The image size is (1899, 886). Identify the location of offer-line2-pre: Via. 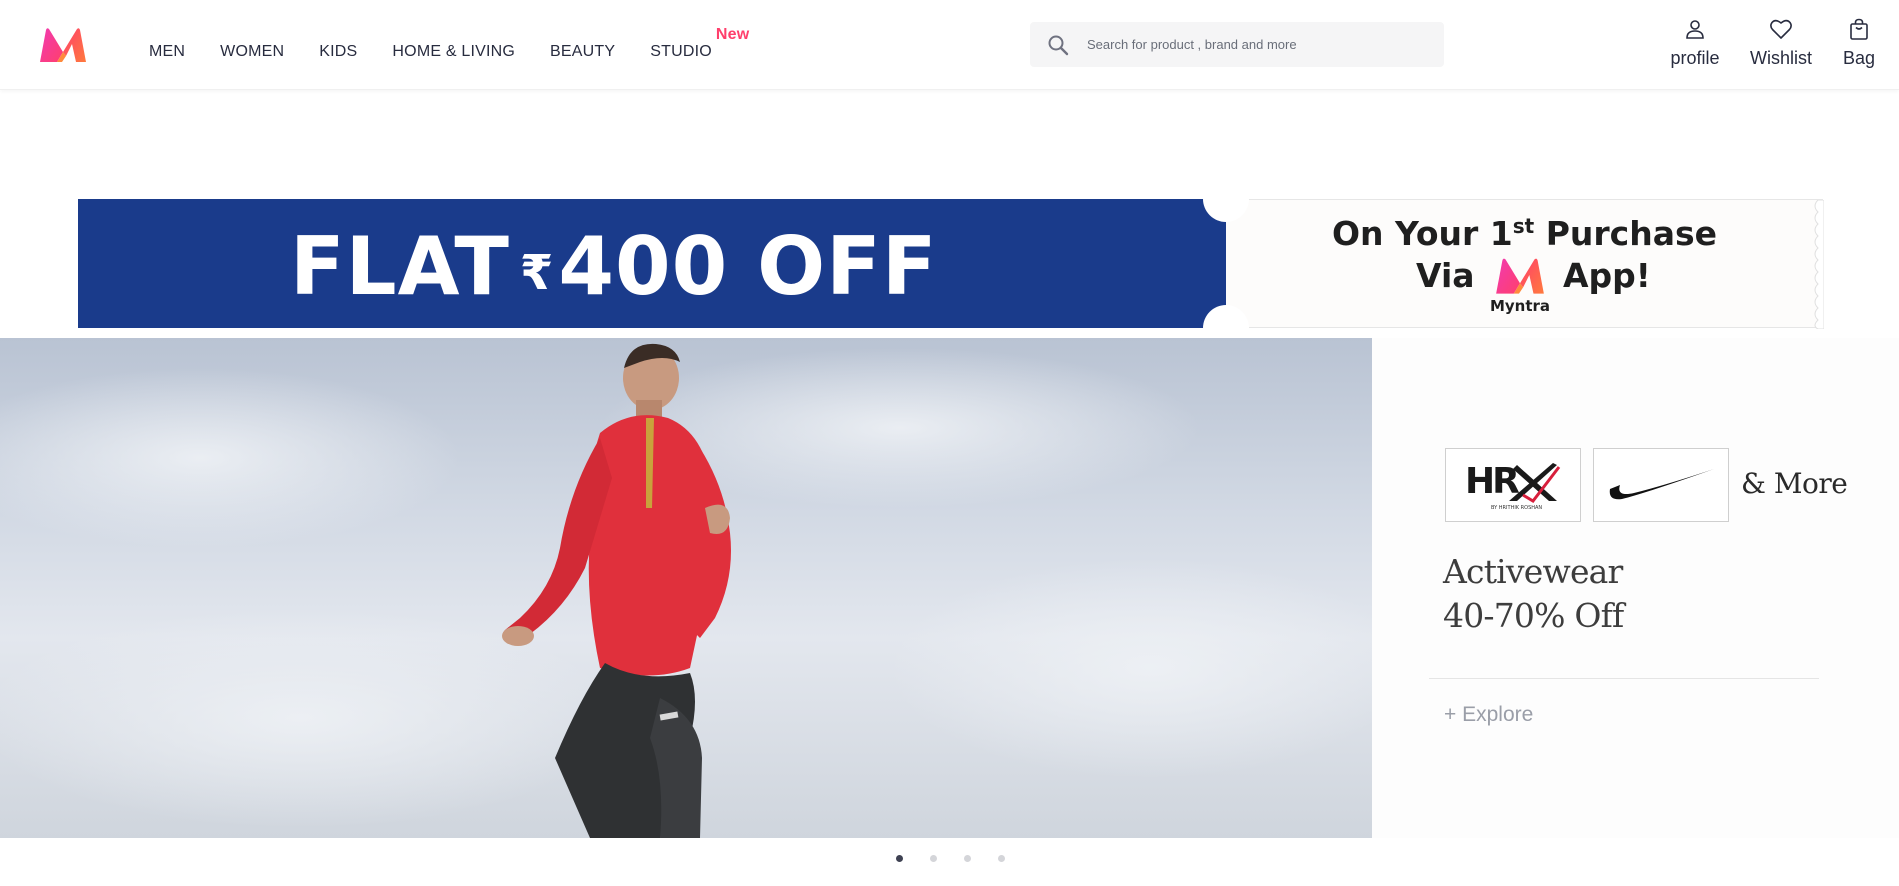
(1445, 275).